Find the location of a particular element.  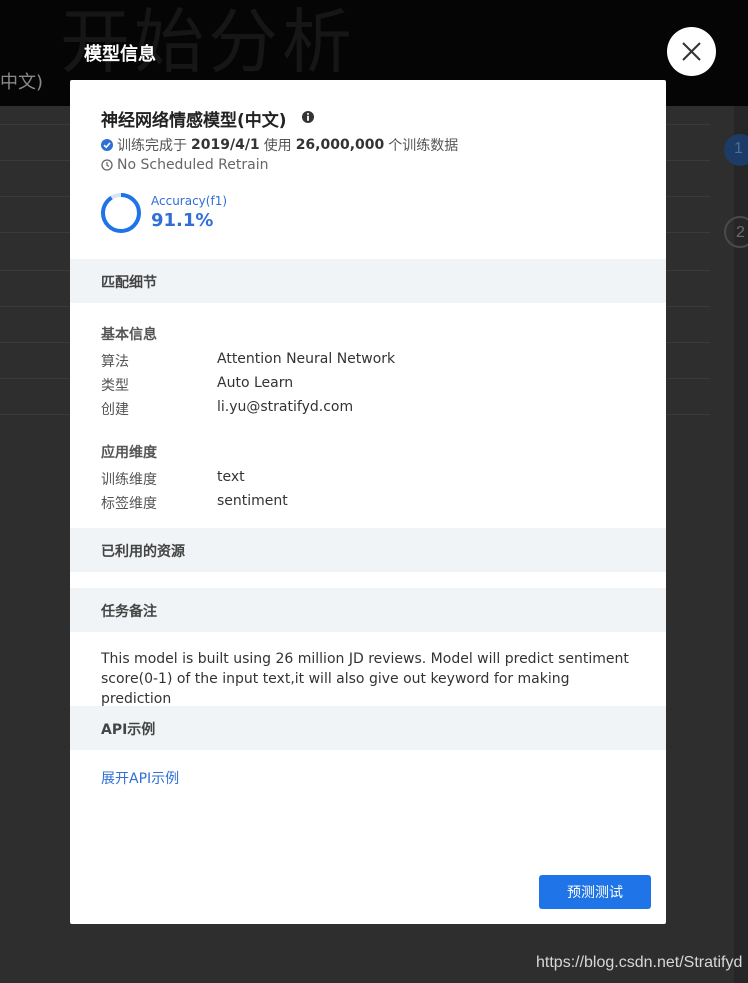

expand-api-link: 展开API示例 is located at coordinates (140, 778).